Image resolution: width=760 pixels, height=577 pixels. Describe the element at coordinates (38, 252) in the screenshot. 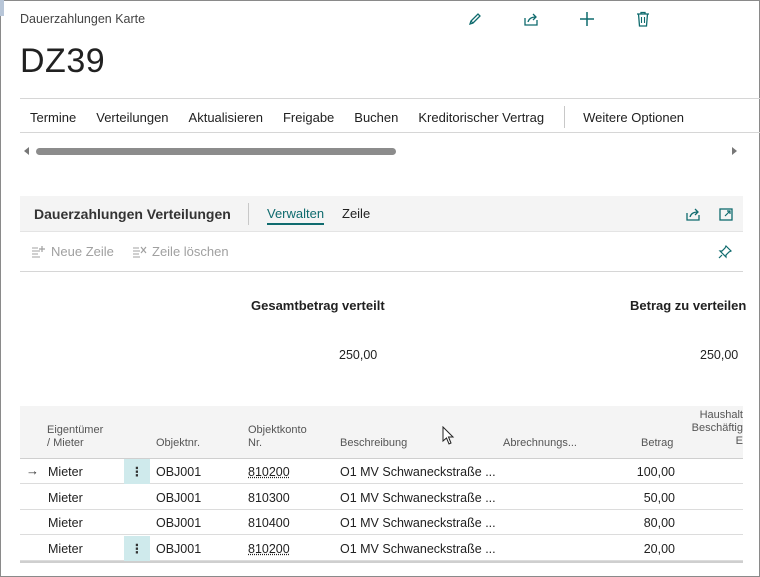

I see `new-line-icon` at that location.